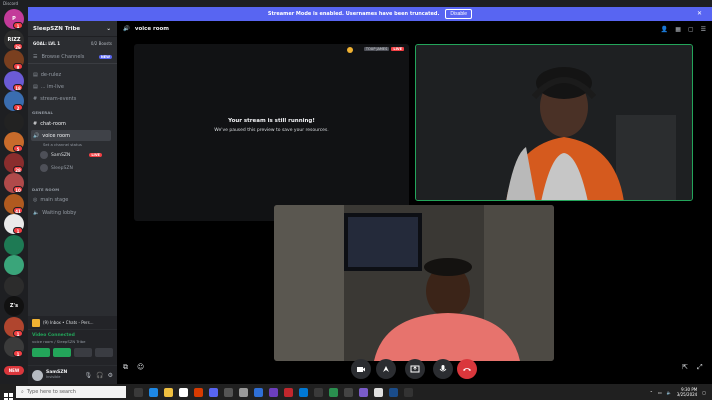 The image size is (712, 400). I want to click on file-explorer-icon, so click(168, 392).